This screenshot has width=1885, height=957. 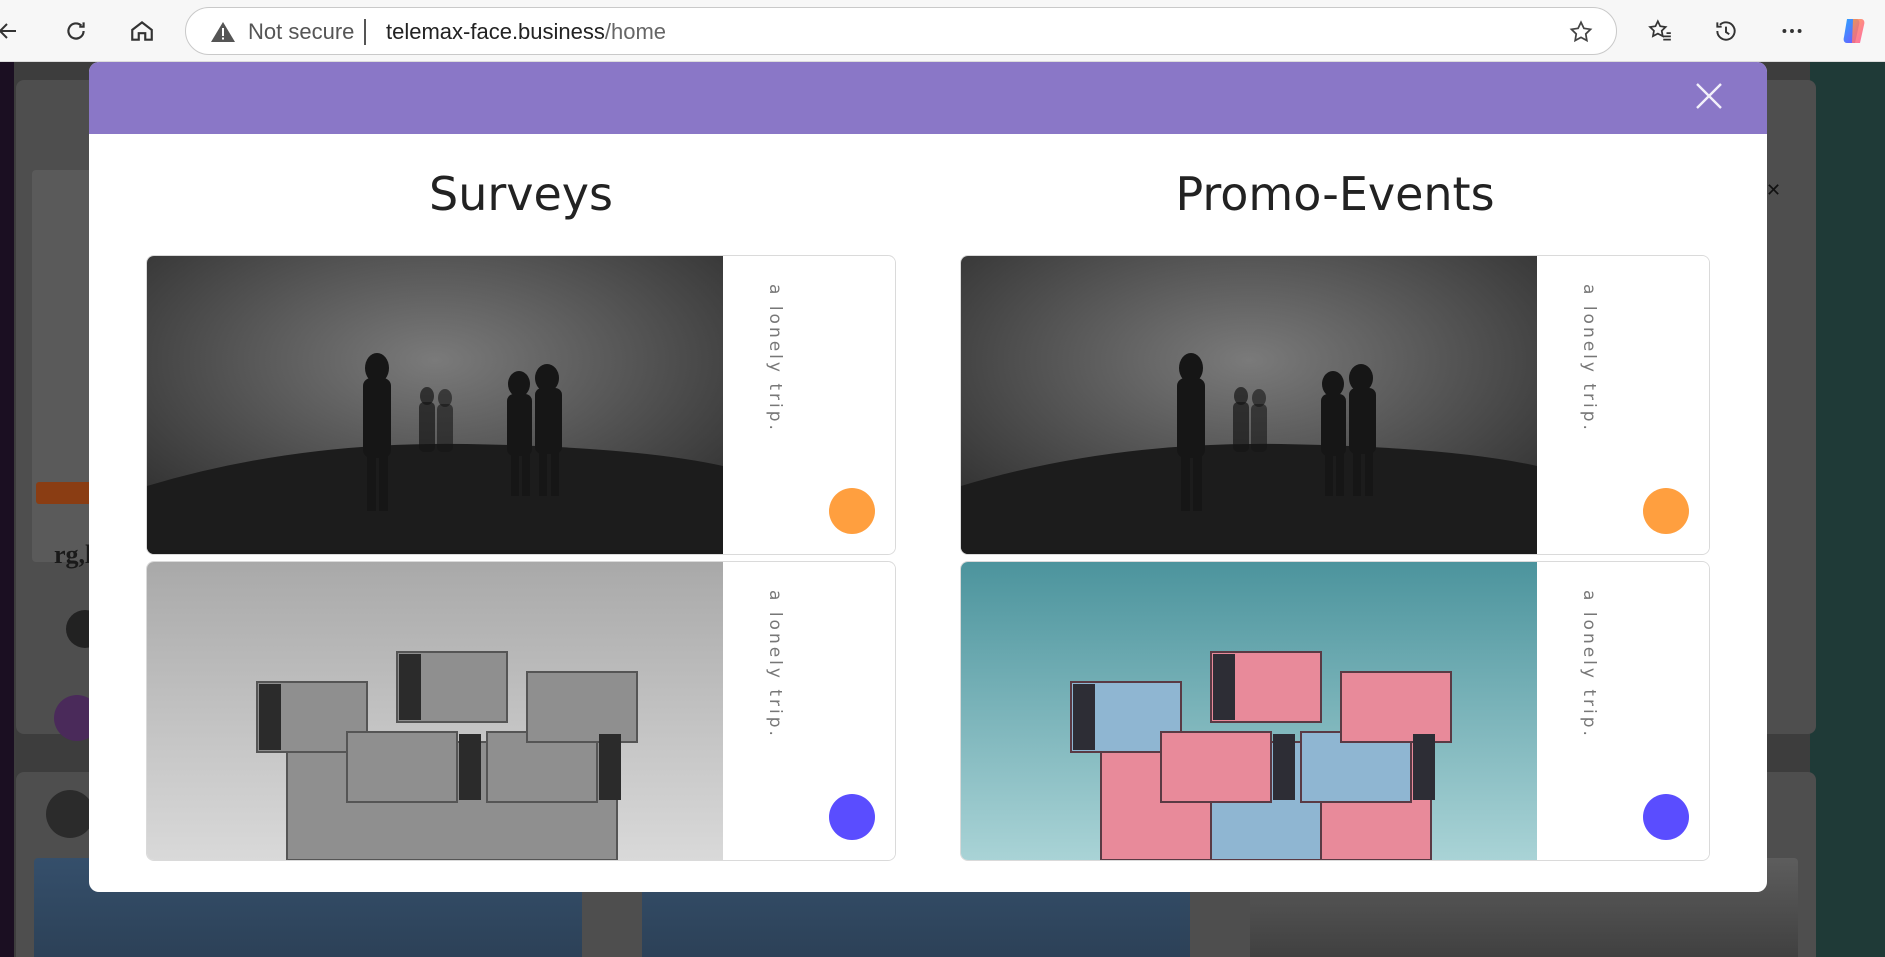 What do you see at coordinates (1660, 31) in the screenshot?
I see `favorites-icon` at bounding box center [1660, 31].